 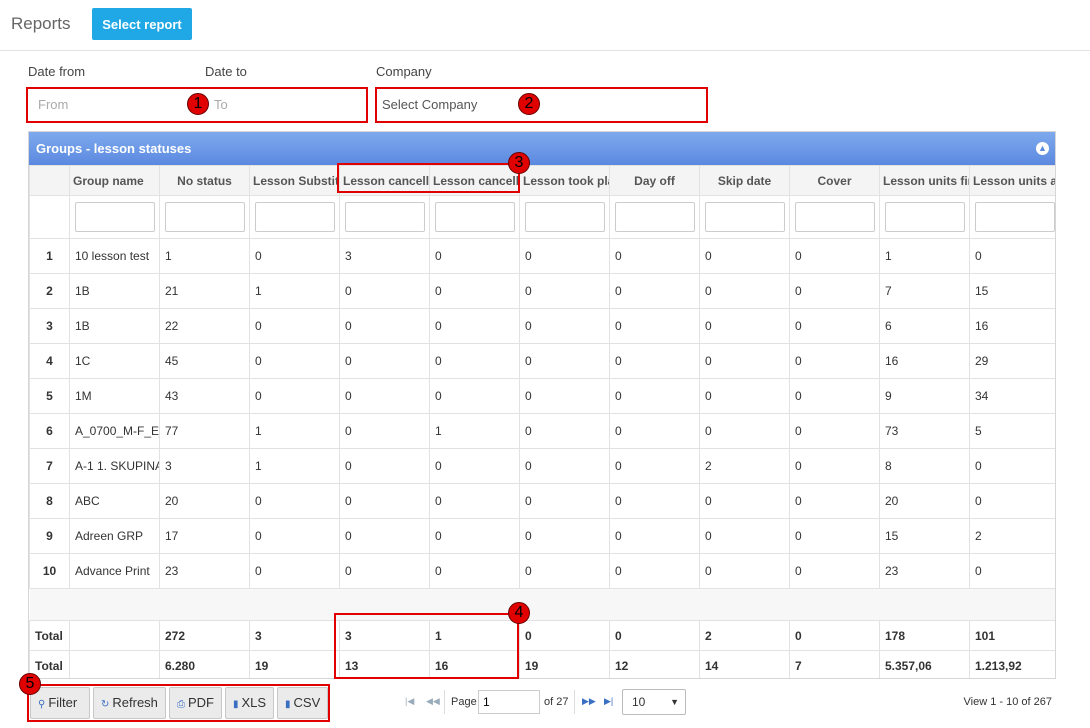 I want to click on table-row: 5 1M 43 0 0 0 0 0 0 0 9 34, so click(x=542, y=396).